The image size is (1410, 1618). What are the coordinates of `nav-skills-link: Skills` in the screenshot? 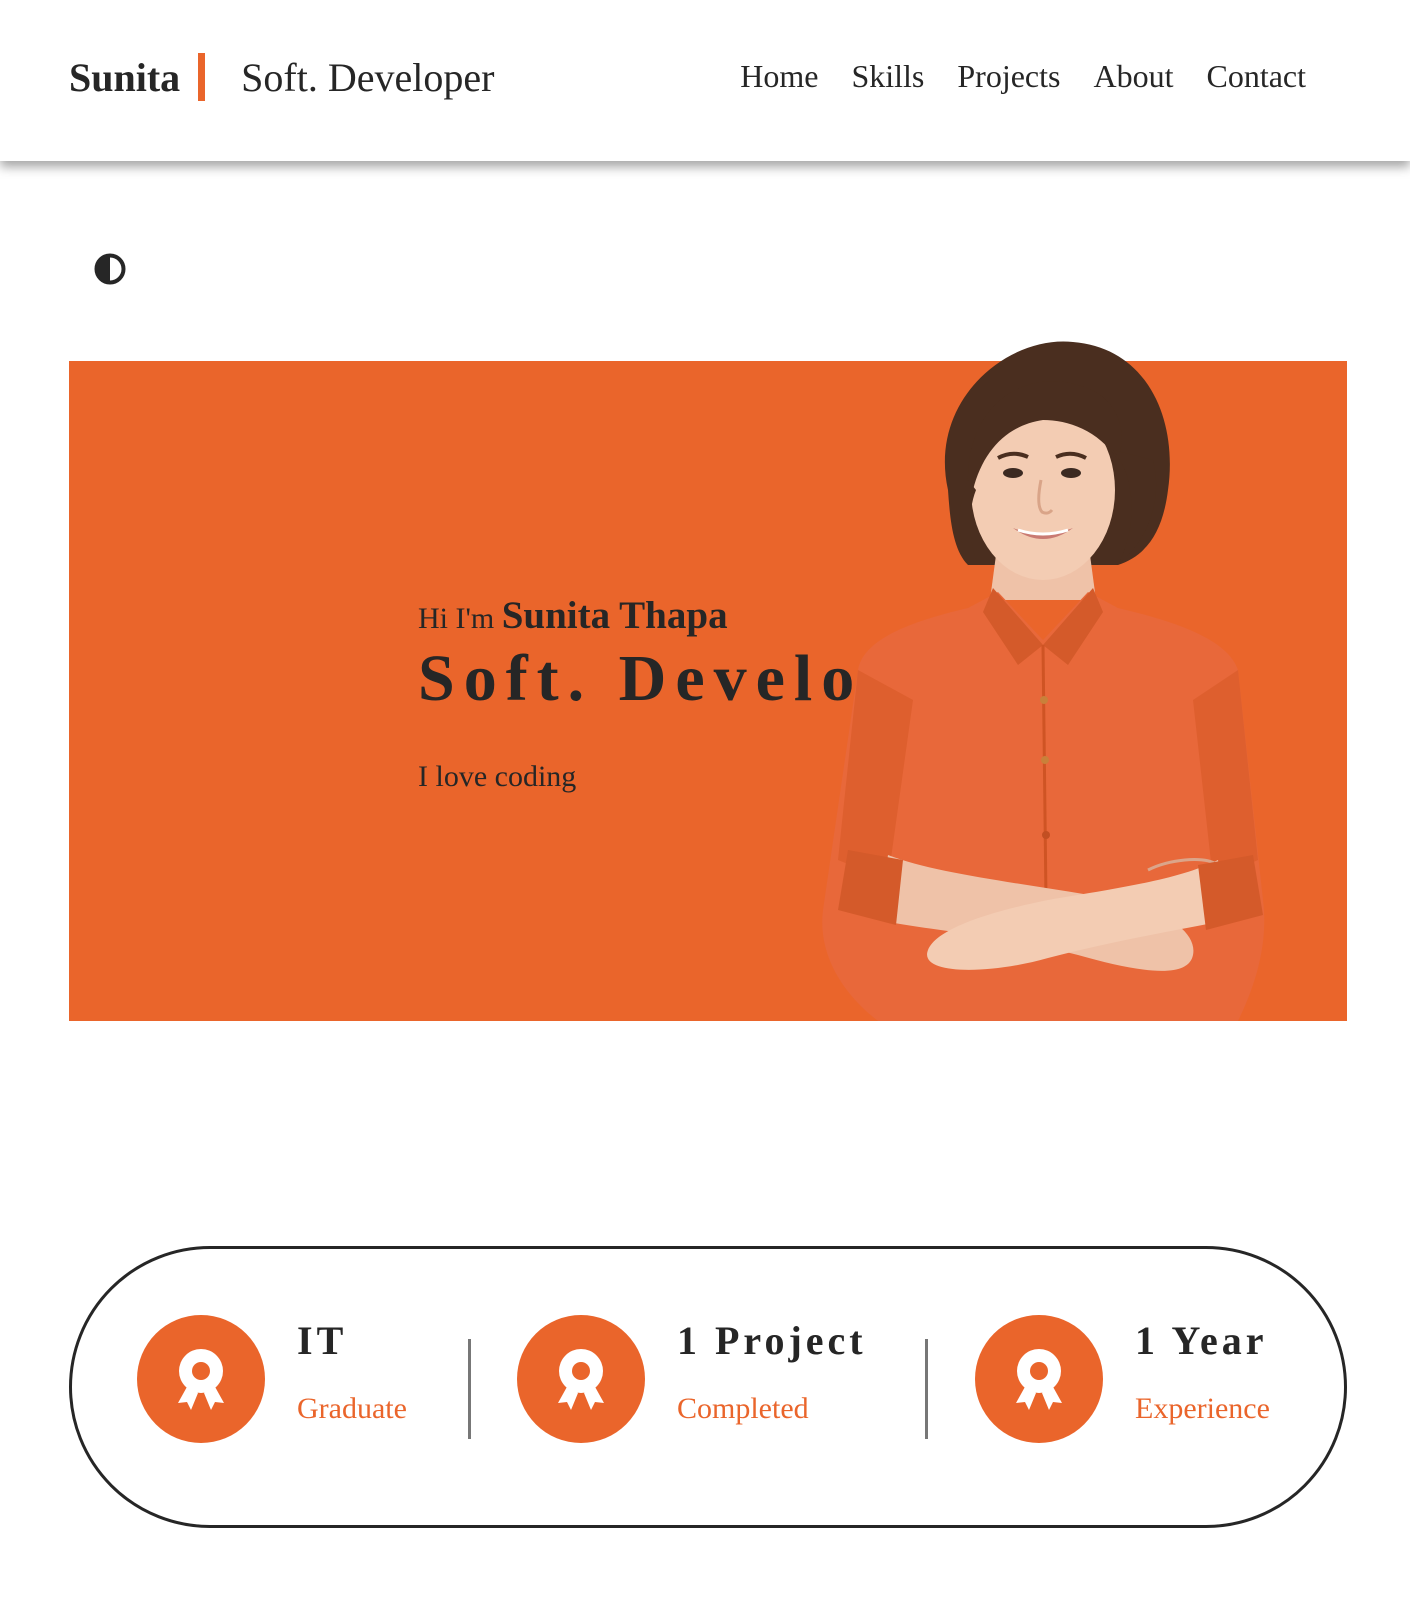 It's located at (887, 76).